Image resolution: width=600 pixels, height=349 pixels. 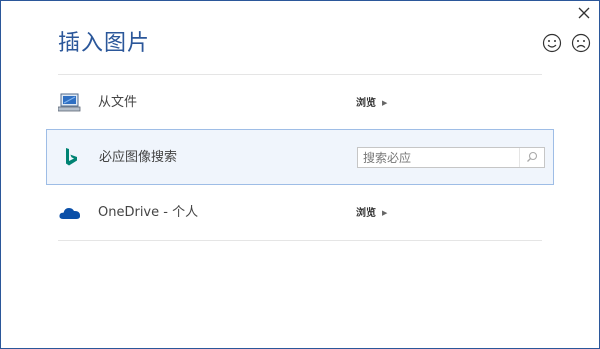 I want to click on bing-search-box, so click(x=451, y=157).